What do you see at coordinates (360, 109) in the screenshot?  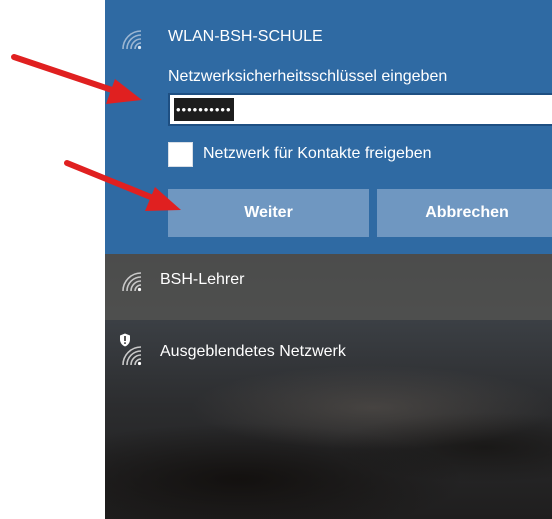 I see `security-key-input: •••••••••• ‸` at bounding box center [360, 109].